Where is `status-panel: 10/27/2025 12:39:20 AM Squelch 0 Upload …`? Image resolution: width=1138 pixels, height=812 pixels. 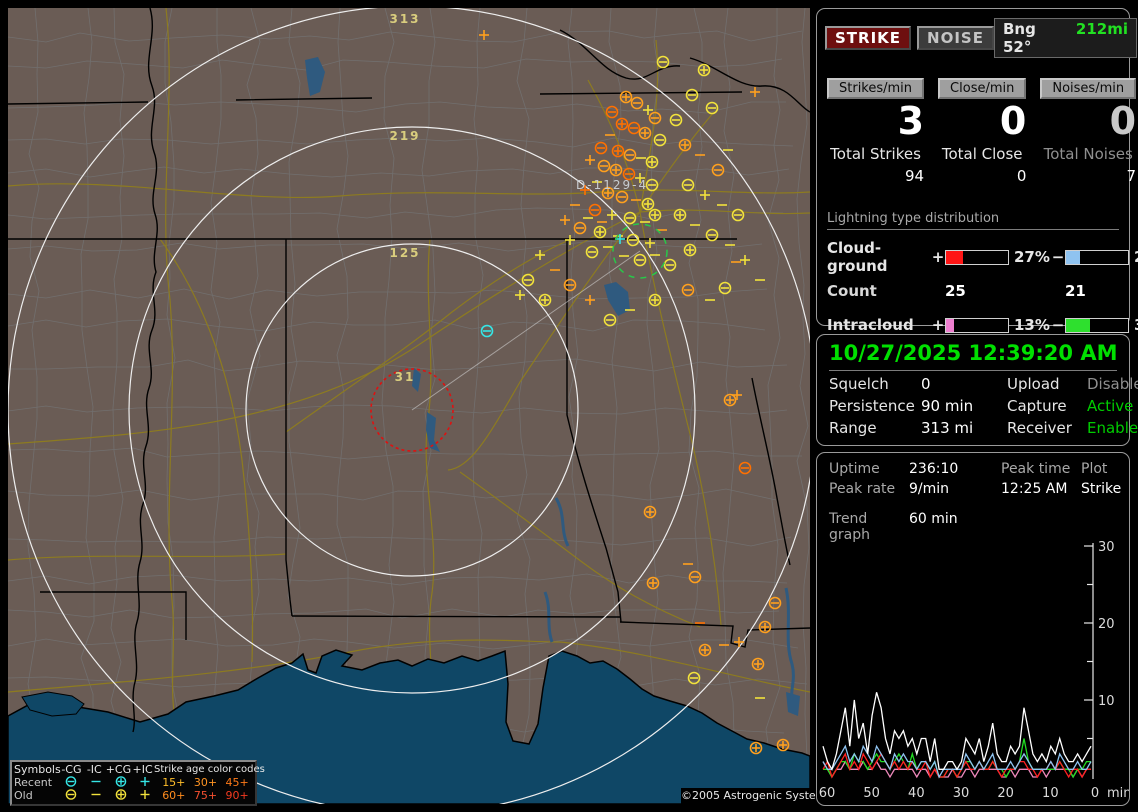
status-panel: 10/27/2025 12:39:20 AM Squelch 0 Upload … is located at coordinates (977, 390).